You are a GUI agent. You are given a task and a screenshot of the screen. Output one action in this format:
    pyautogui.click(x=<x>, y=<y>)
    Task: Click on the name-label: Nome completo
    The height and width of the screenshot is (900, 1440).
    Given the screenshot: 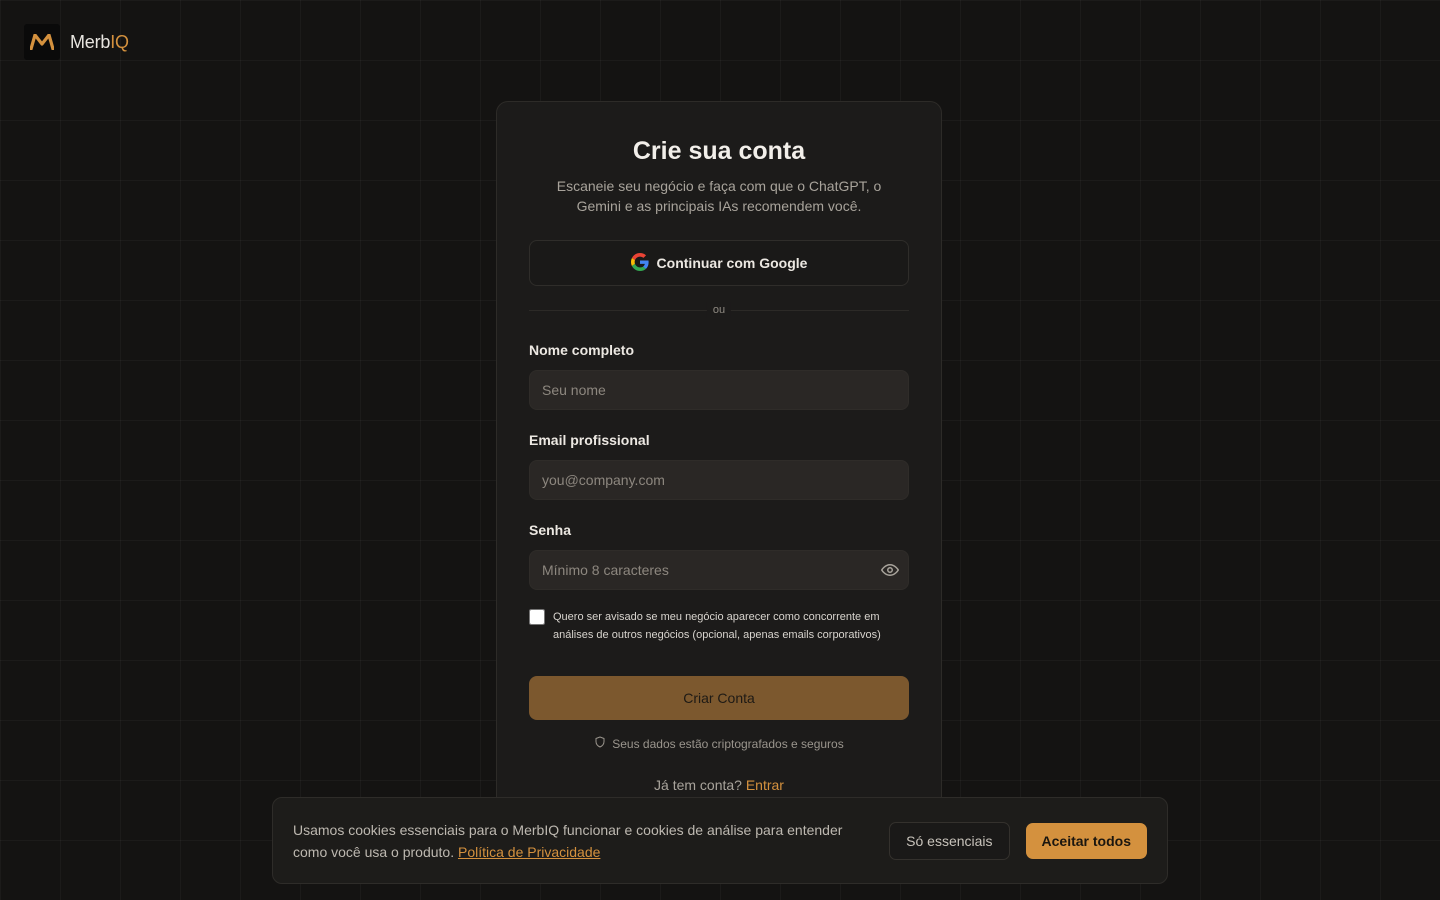 What is the action you would take?
    pyautogui.click(x=582, y=350)
    